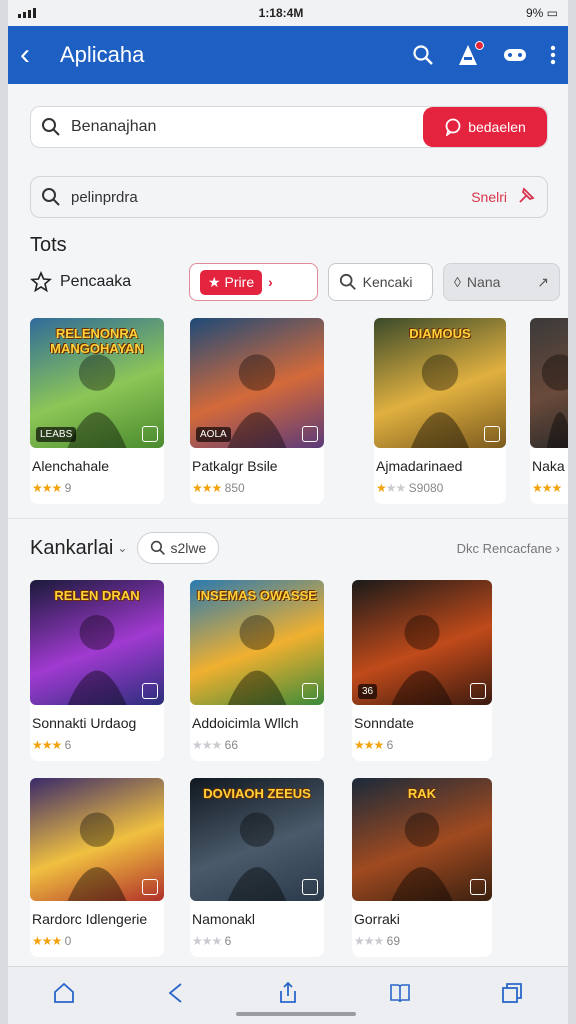 This screenshot has width=576, height=1024. What do you see at coordinates (470, 54) in the screenshot?
I see `profile-notification-icon` at bounding box center [470, 54].